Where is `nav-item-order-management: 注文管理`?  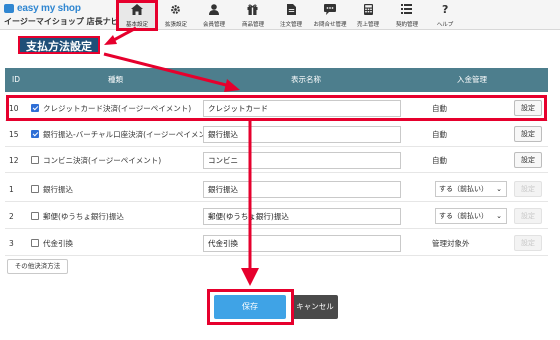 nav-item-order-management: 注文管理 is located at coordinates (291, 15).